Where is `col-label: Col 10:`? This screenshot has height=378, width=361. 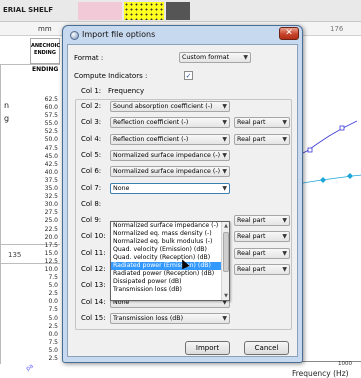 col-label: Col 10: is located at coordinates (93, 236).